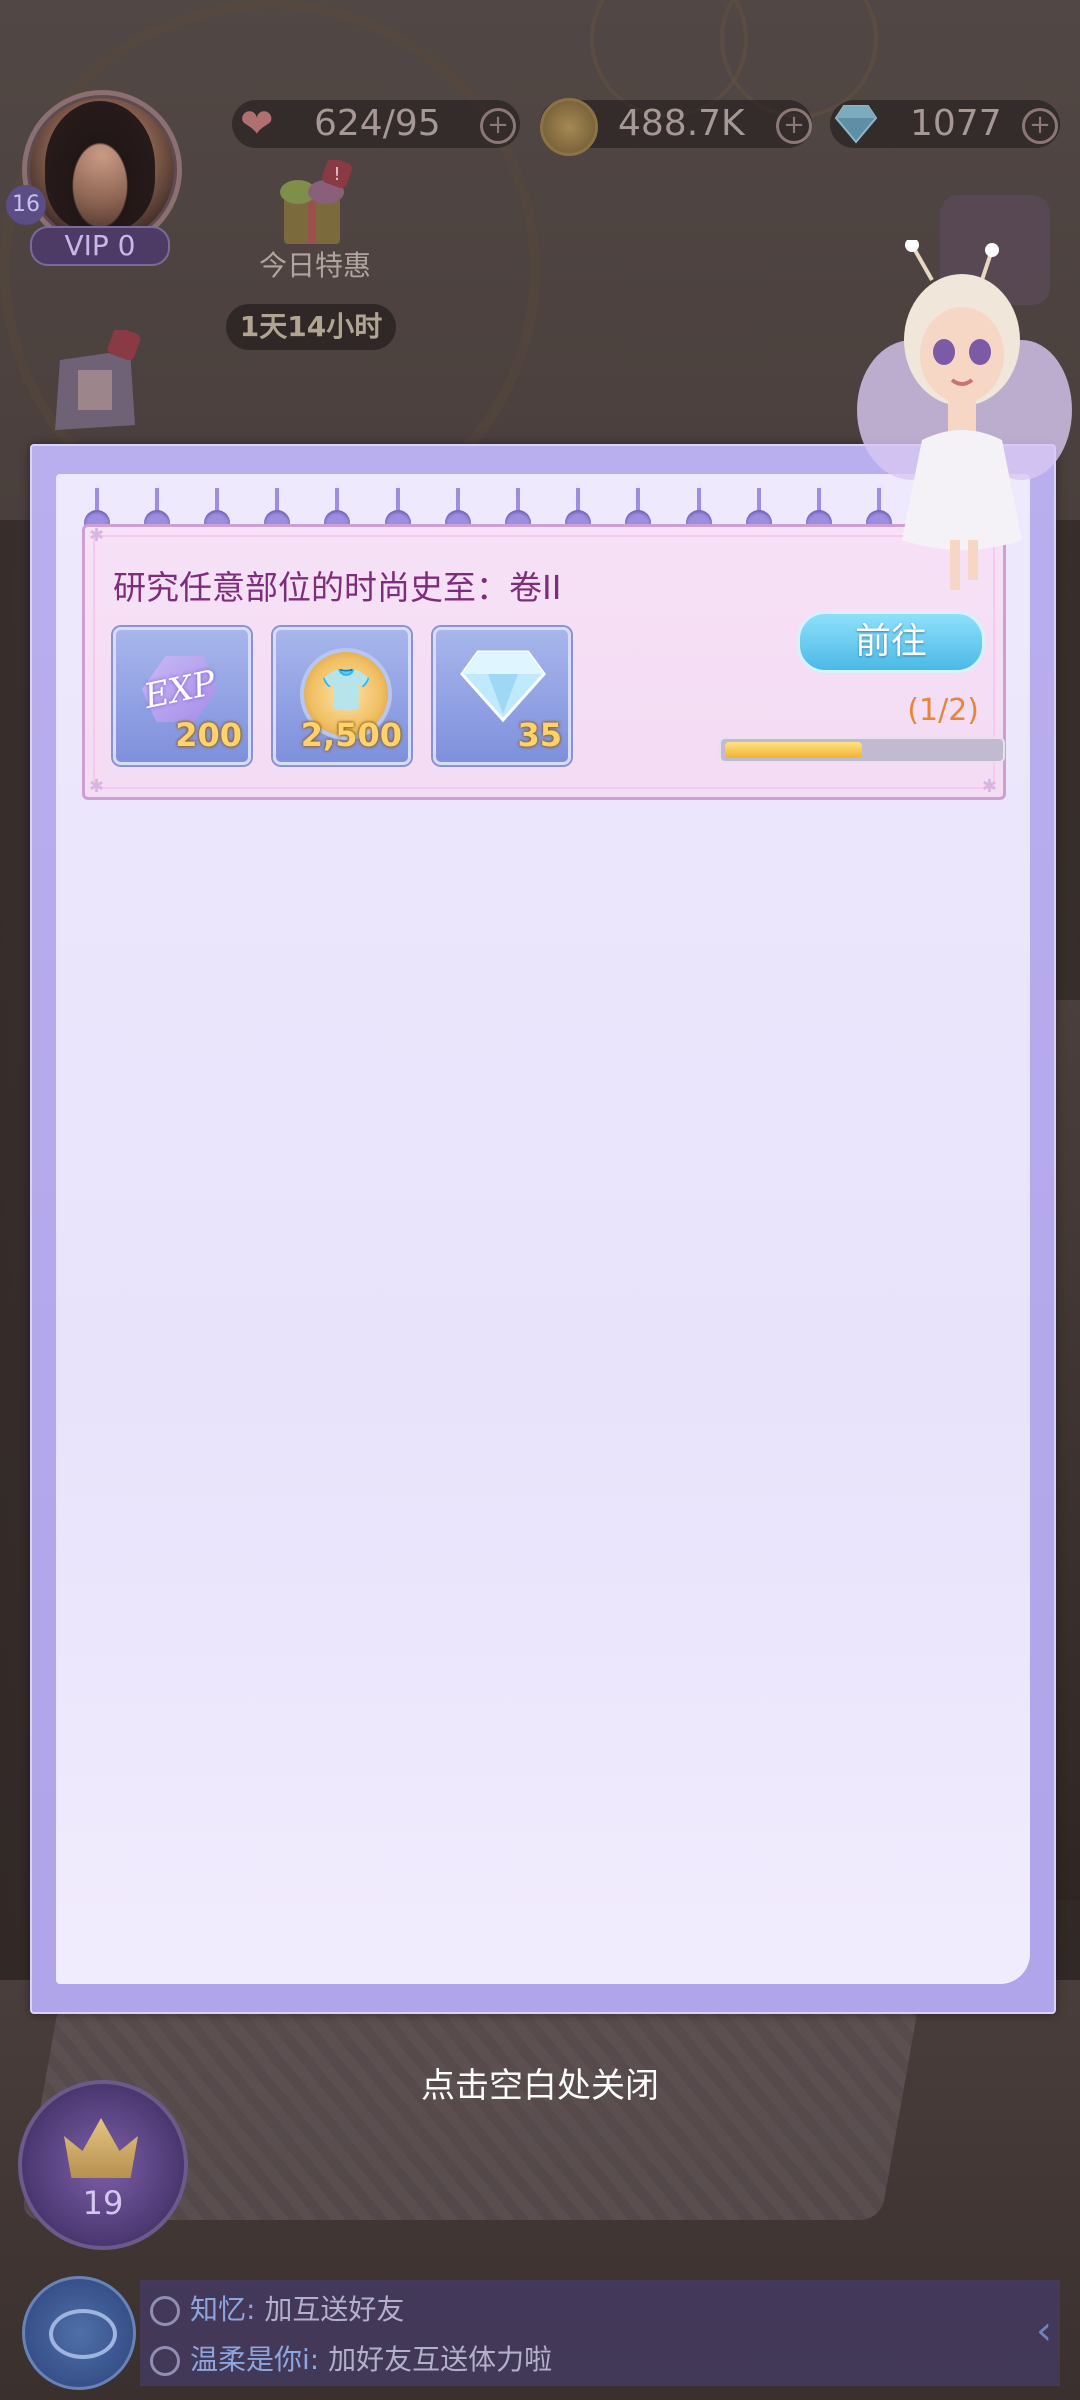 Image resolution: width=1080 pixels, height=2400 pixels. I want to click on reward-amount: 200, so click(208, 735).